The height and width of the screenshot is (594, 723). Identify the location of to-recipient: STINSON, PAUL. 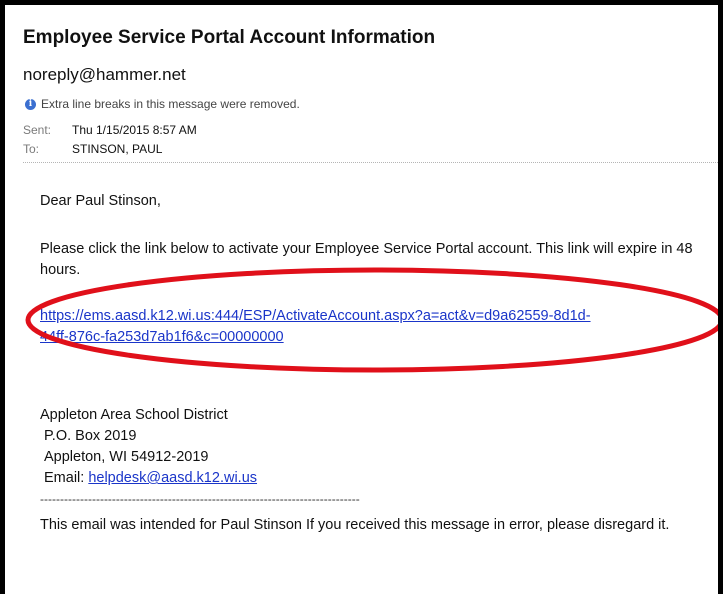
(117, 149).